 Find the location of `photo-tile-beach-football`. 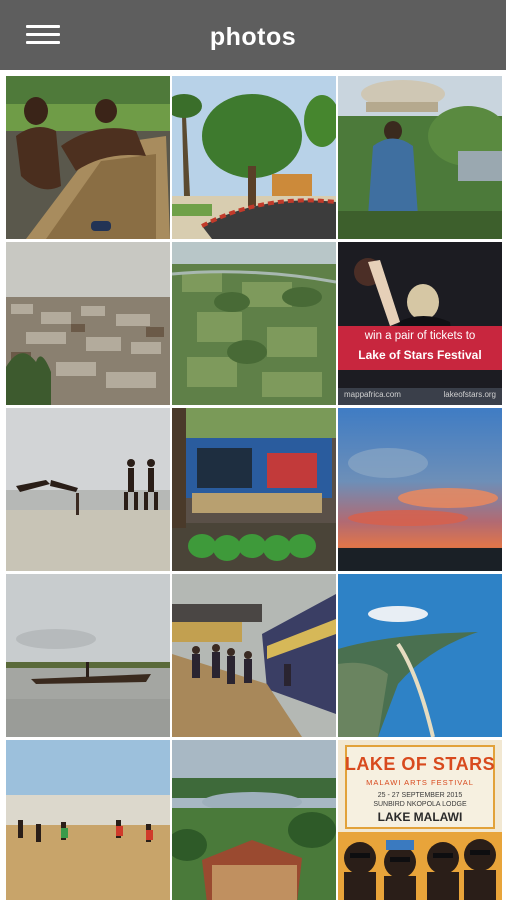

photo-tile-beach-football is located at coordinates (88, 820).